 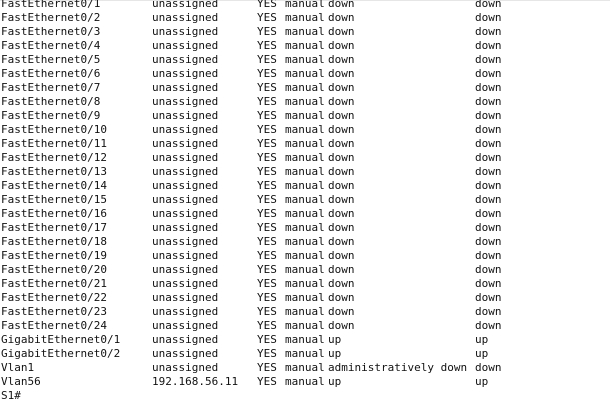 I want to click on interface-name: FastEthernet0/1, so click(x=51, y=5).